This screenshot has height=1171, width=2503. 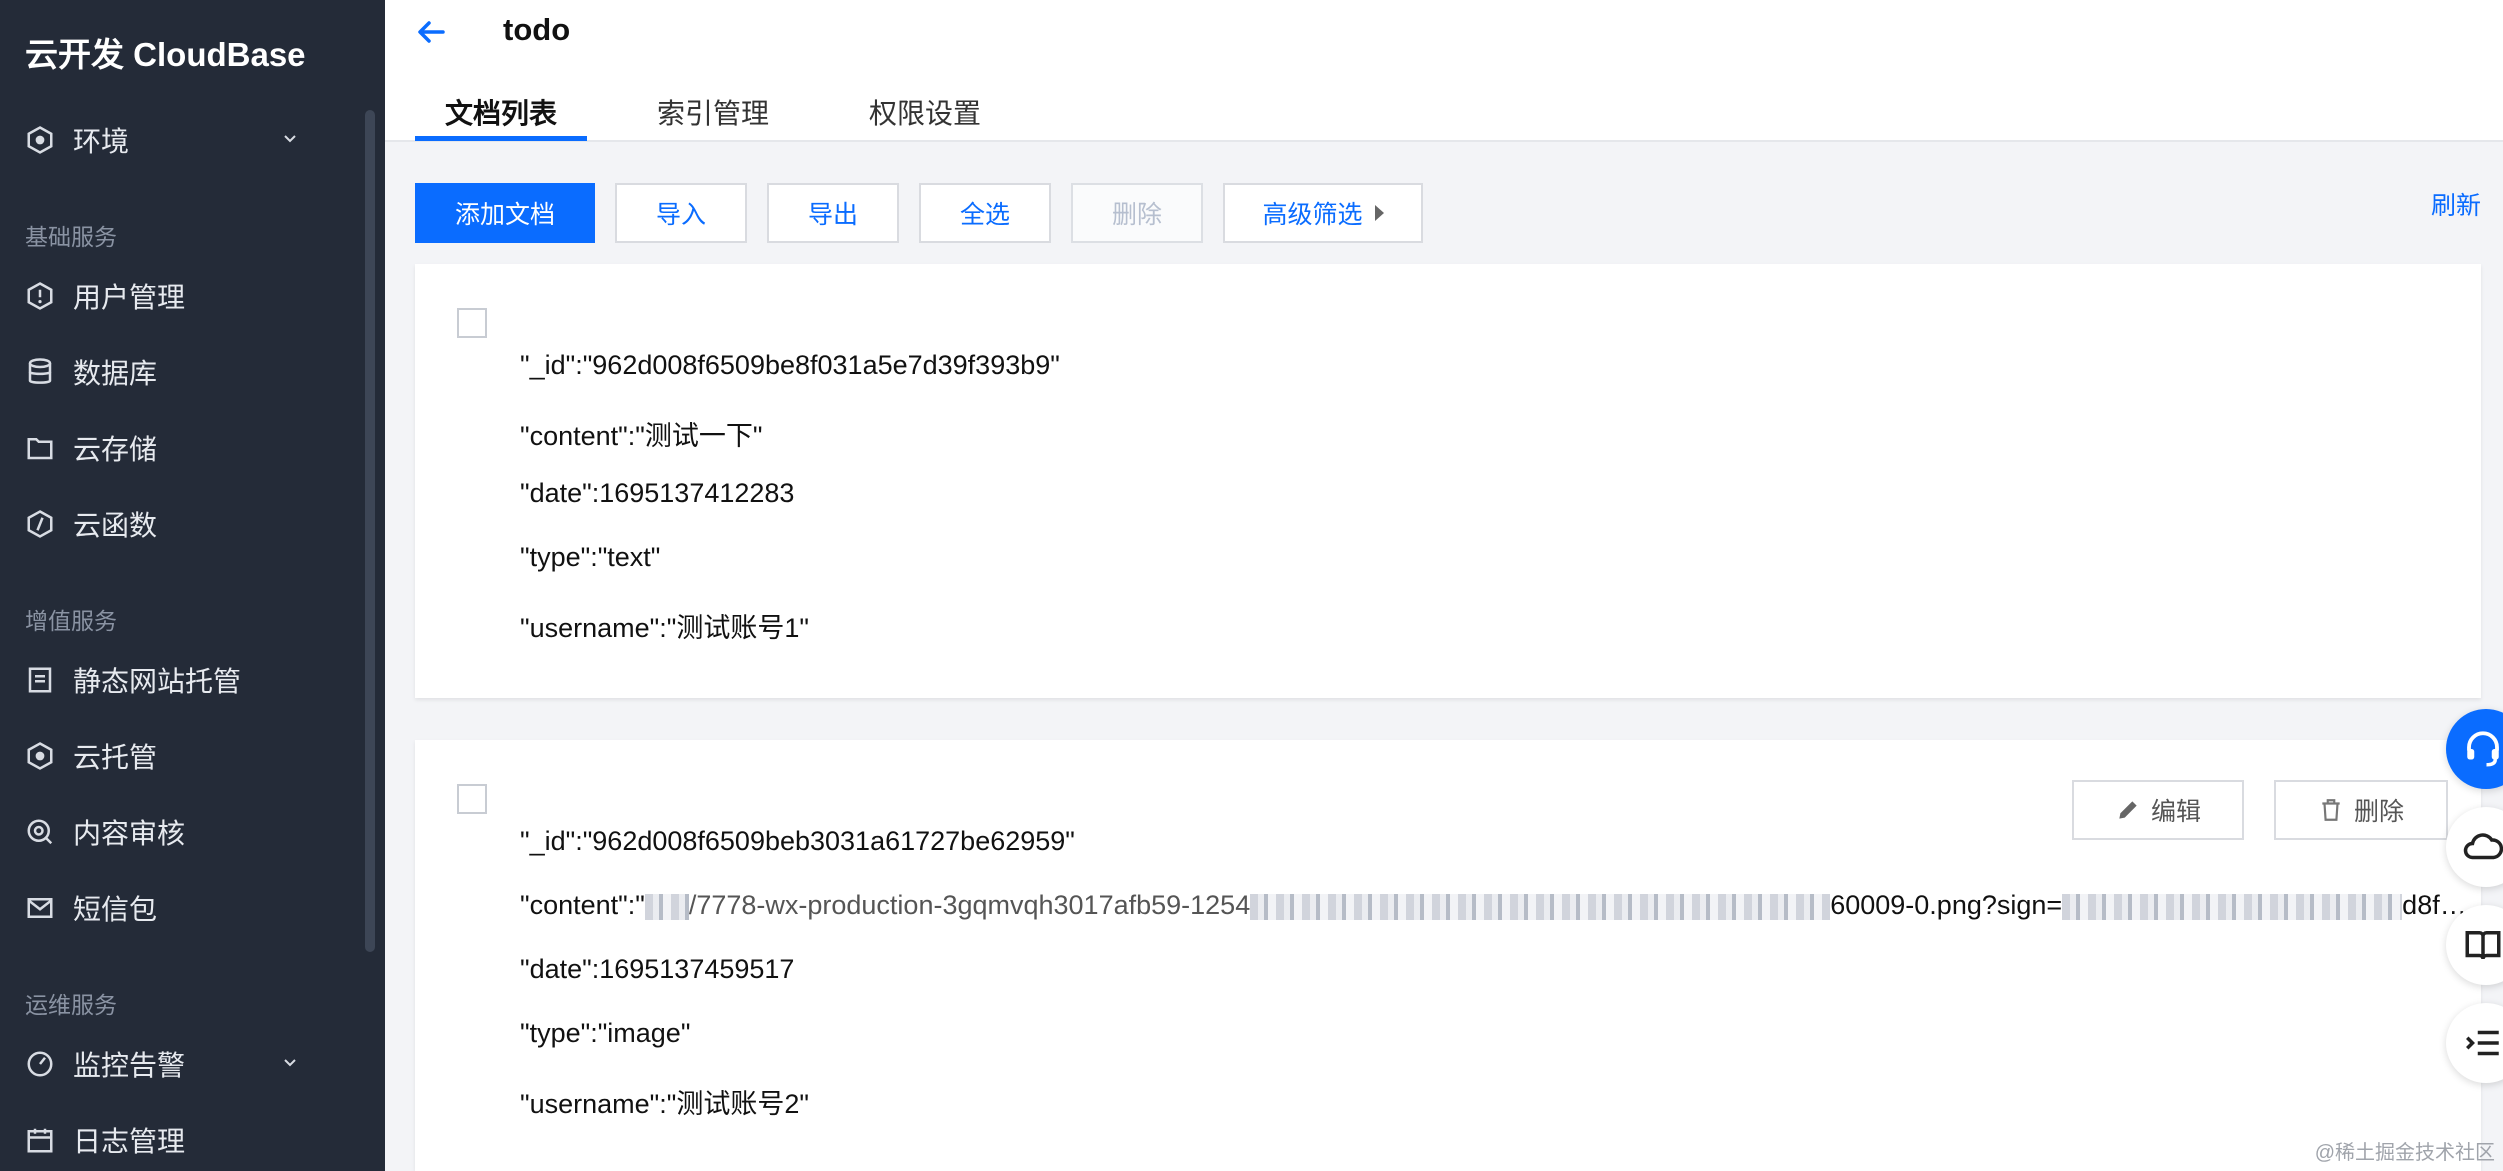 I want to click on doc-field-date: "date":1695137412283, so click(x=657, y=493).